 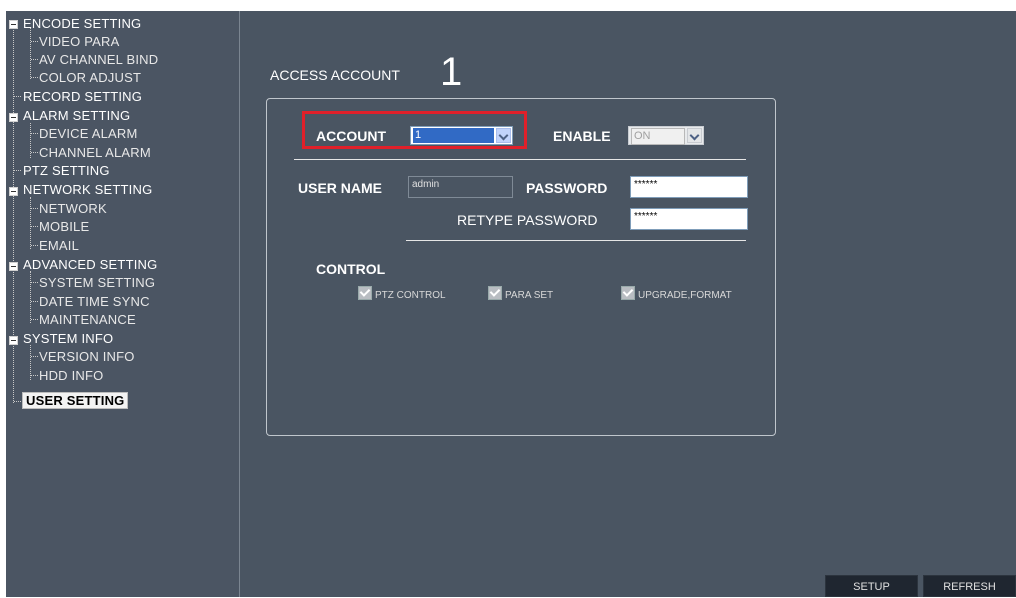 What do you see at coordinates (582, 136) in the screenshot?
I see `enable-label: ENABLE` at bounding box center [582, 136].